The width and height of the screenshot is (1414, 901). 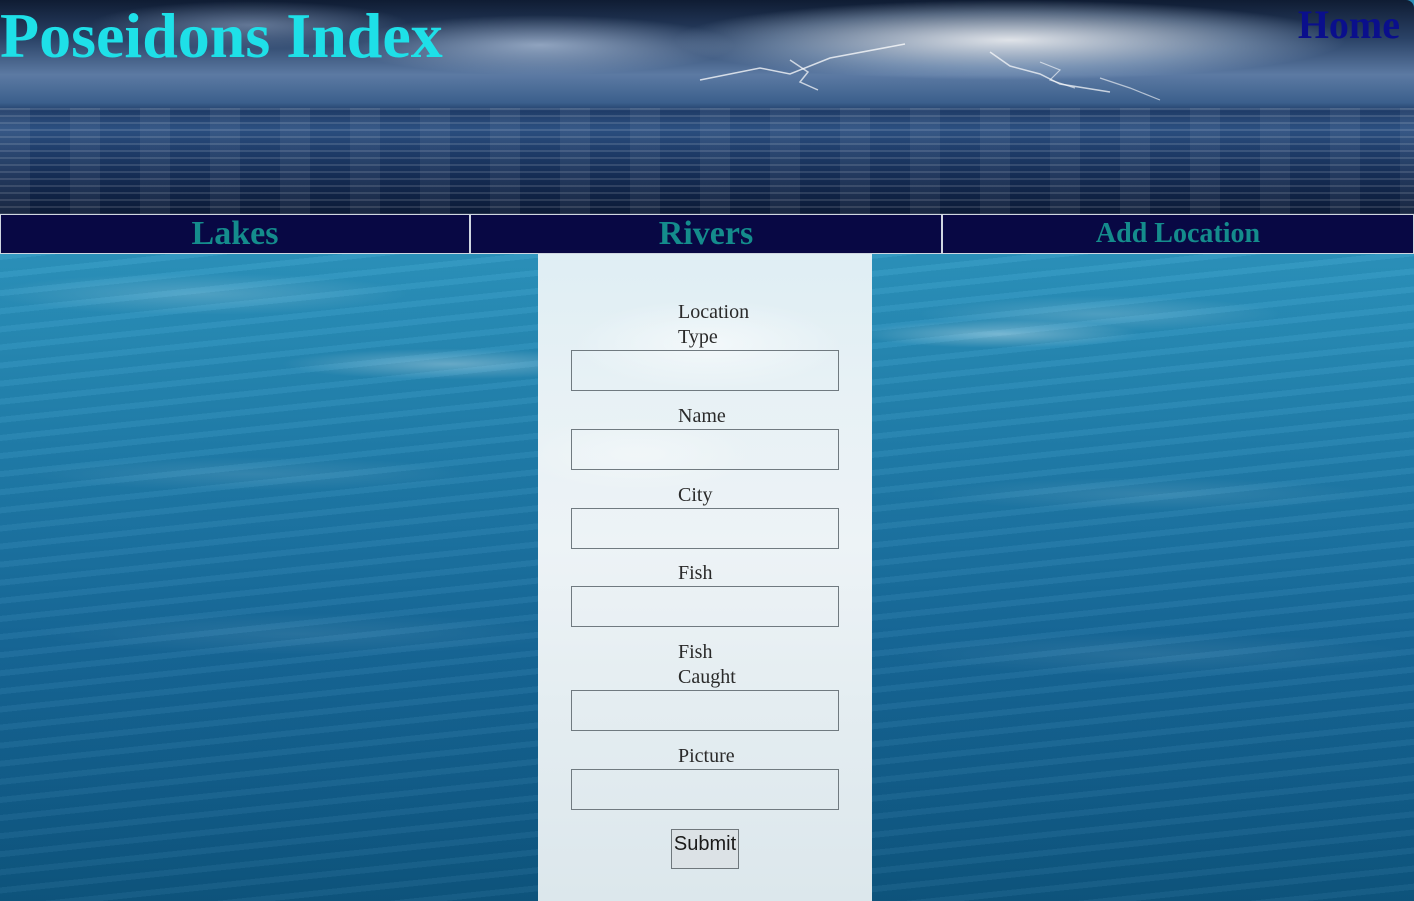 What do you see at coordinates (705, 849) in the screenshot?
I see `submit-button: Submit` at bounding box center [705, 849].